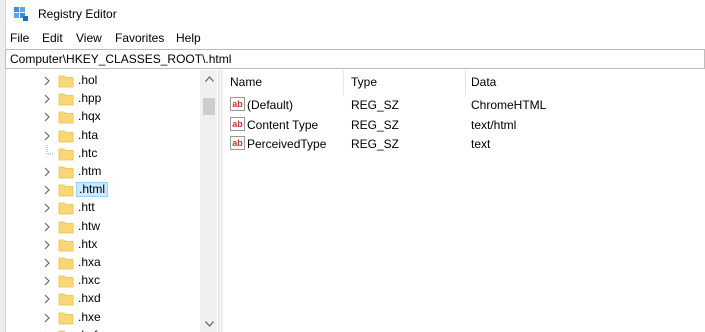 The width and height of the screenshot is (705, 332). Describe the element at coordinates (209, 106) in the screenshot. I see `scroll-thumb` at that location.